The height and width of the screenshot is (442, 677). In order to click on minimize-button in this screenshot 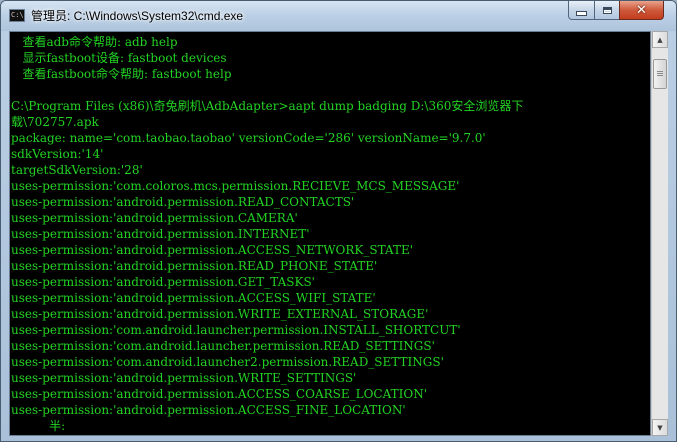, I will do `click(581, 10)`.